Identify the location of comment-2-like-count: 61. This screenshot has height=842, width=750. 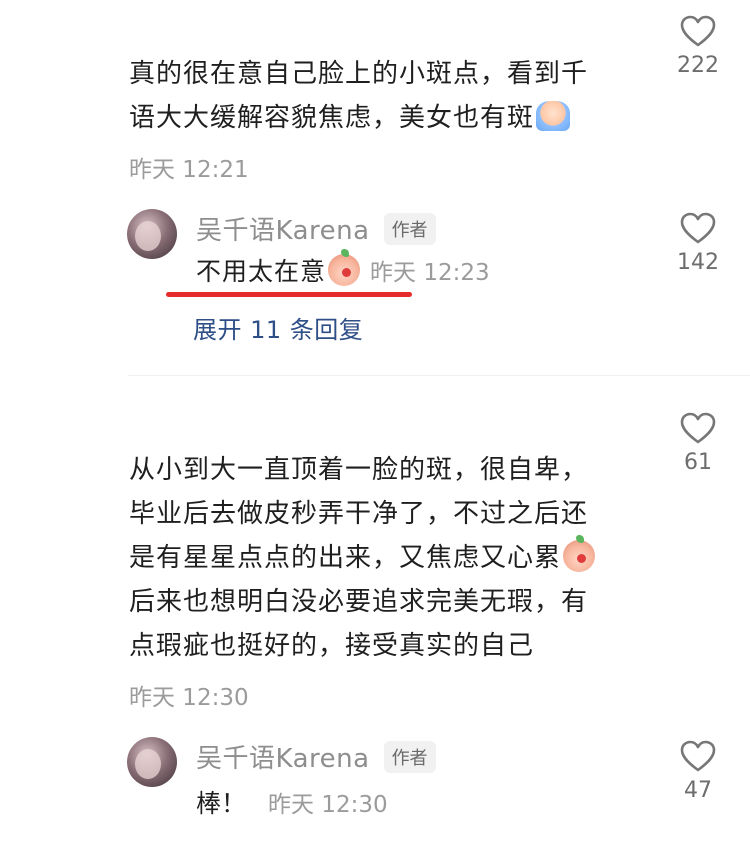
(698, 462).